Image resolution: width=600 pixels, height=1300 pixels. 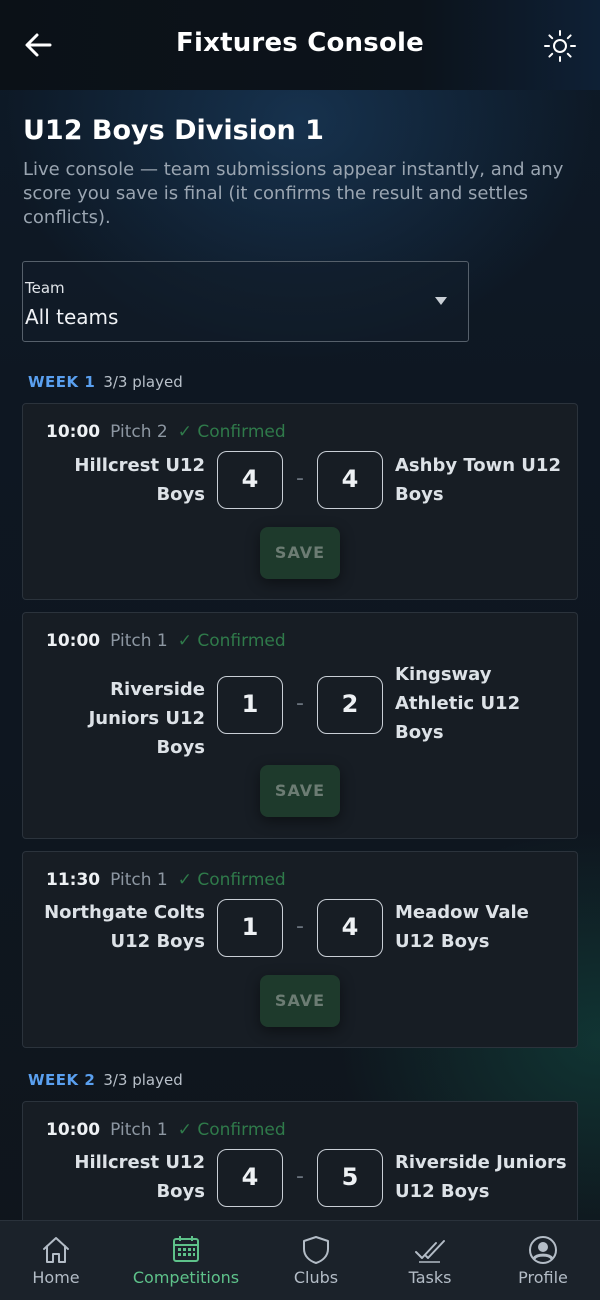 I want to click on nav-label: Competitions, so click(x=186, y=1277).